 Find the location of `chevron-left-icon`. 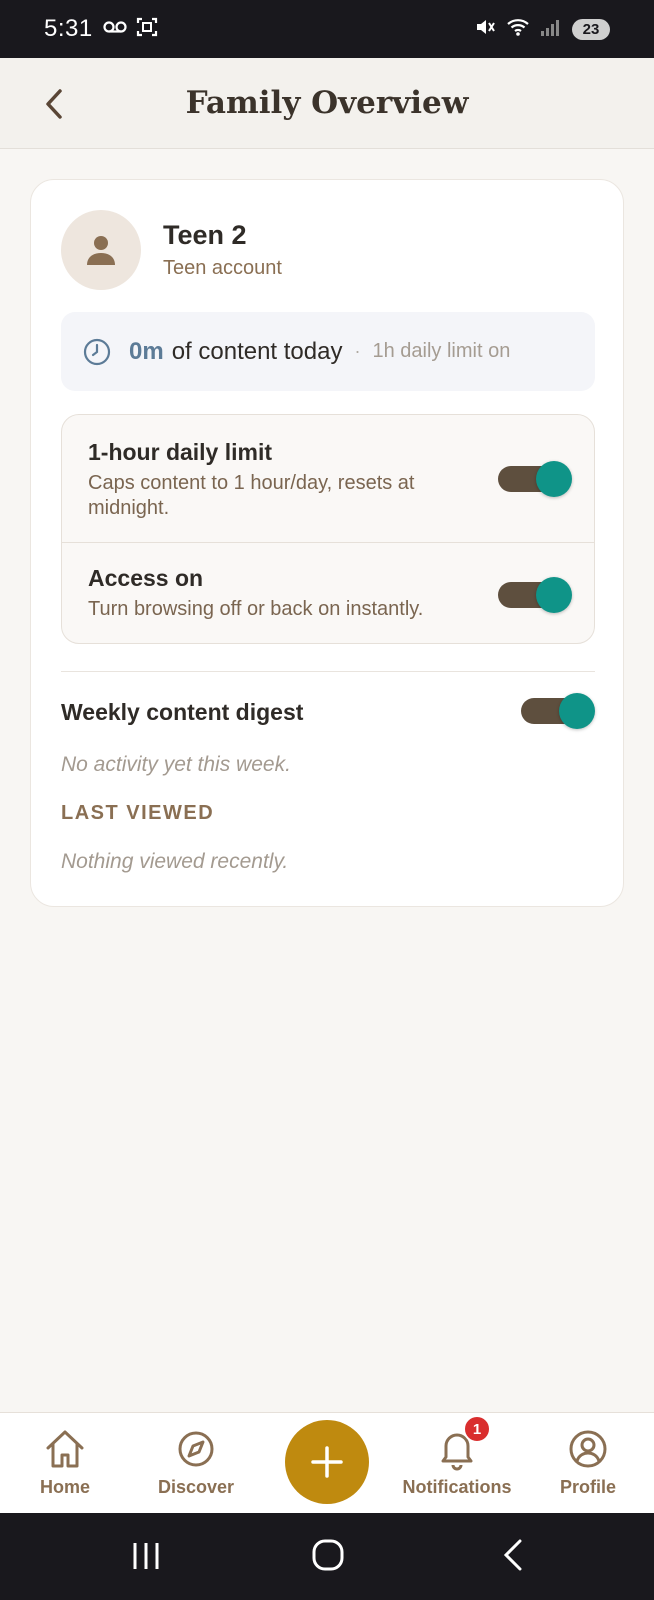

chevron-left-icon is located at coordinates (54, 104).